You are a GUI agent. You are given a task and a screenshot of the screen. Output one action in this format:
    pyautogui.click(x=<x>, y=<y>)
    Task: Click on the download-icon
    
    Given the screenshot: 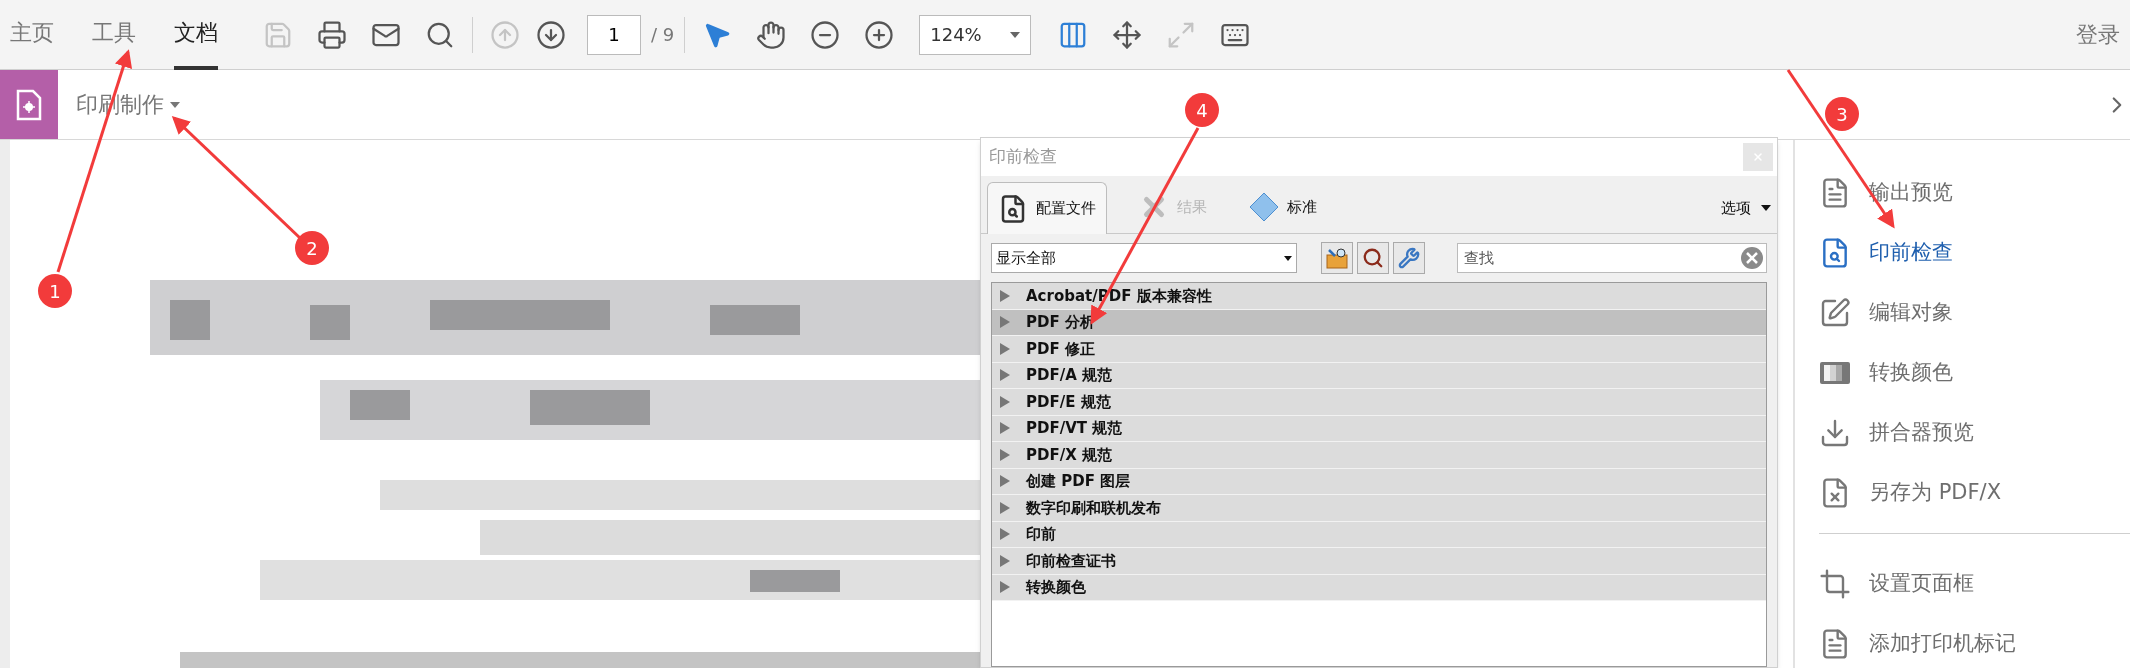 What is the action you would take?
    pyautogui.click(x=1835, y=433)
    